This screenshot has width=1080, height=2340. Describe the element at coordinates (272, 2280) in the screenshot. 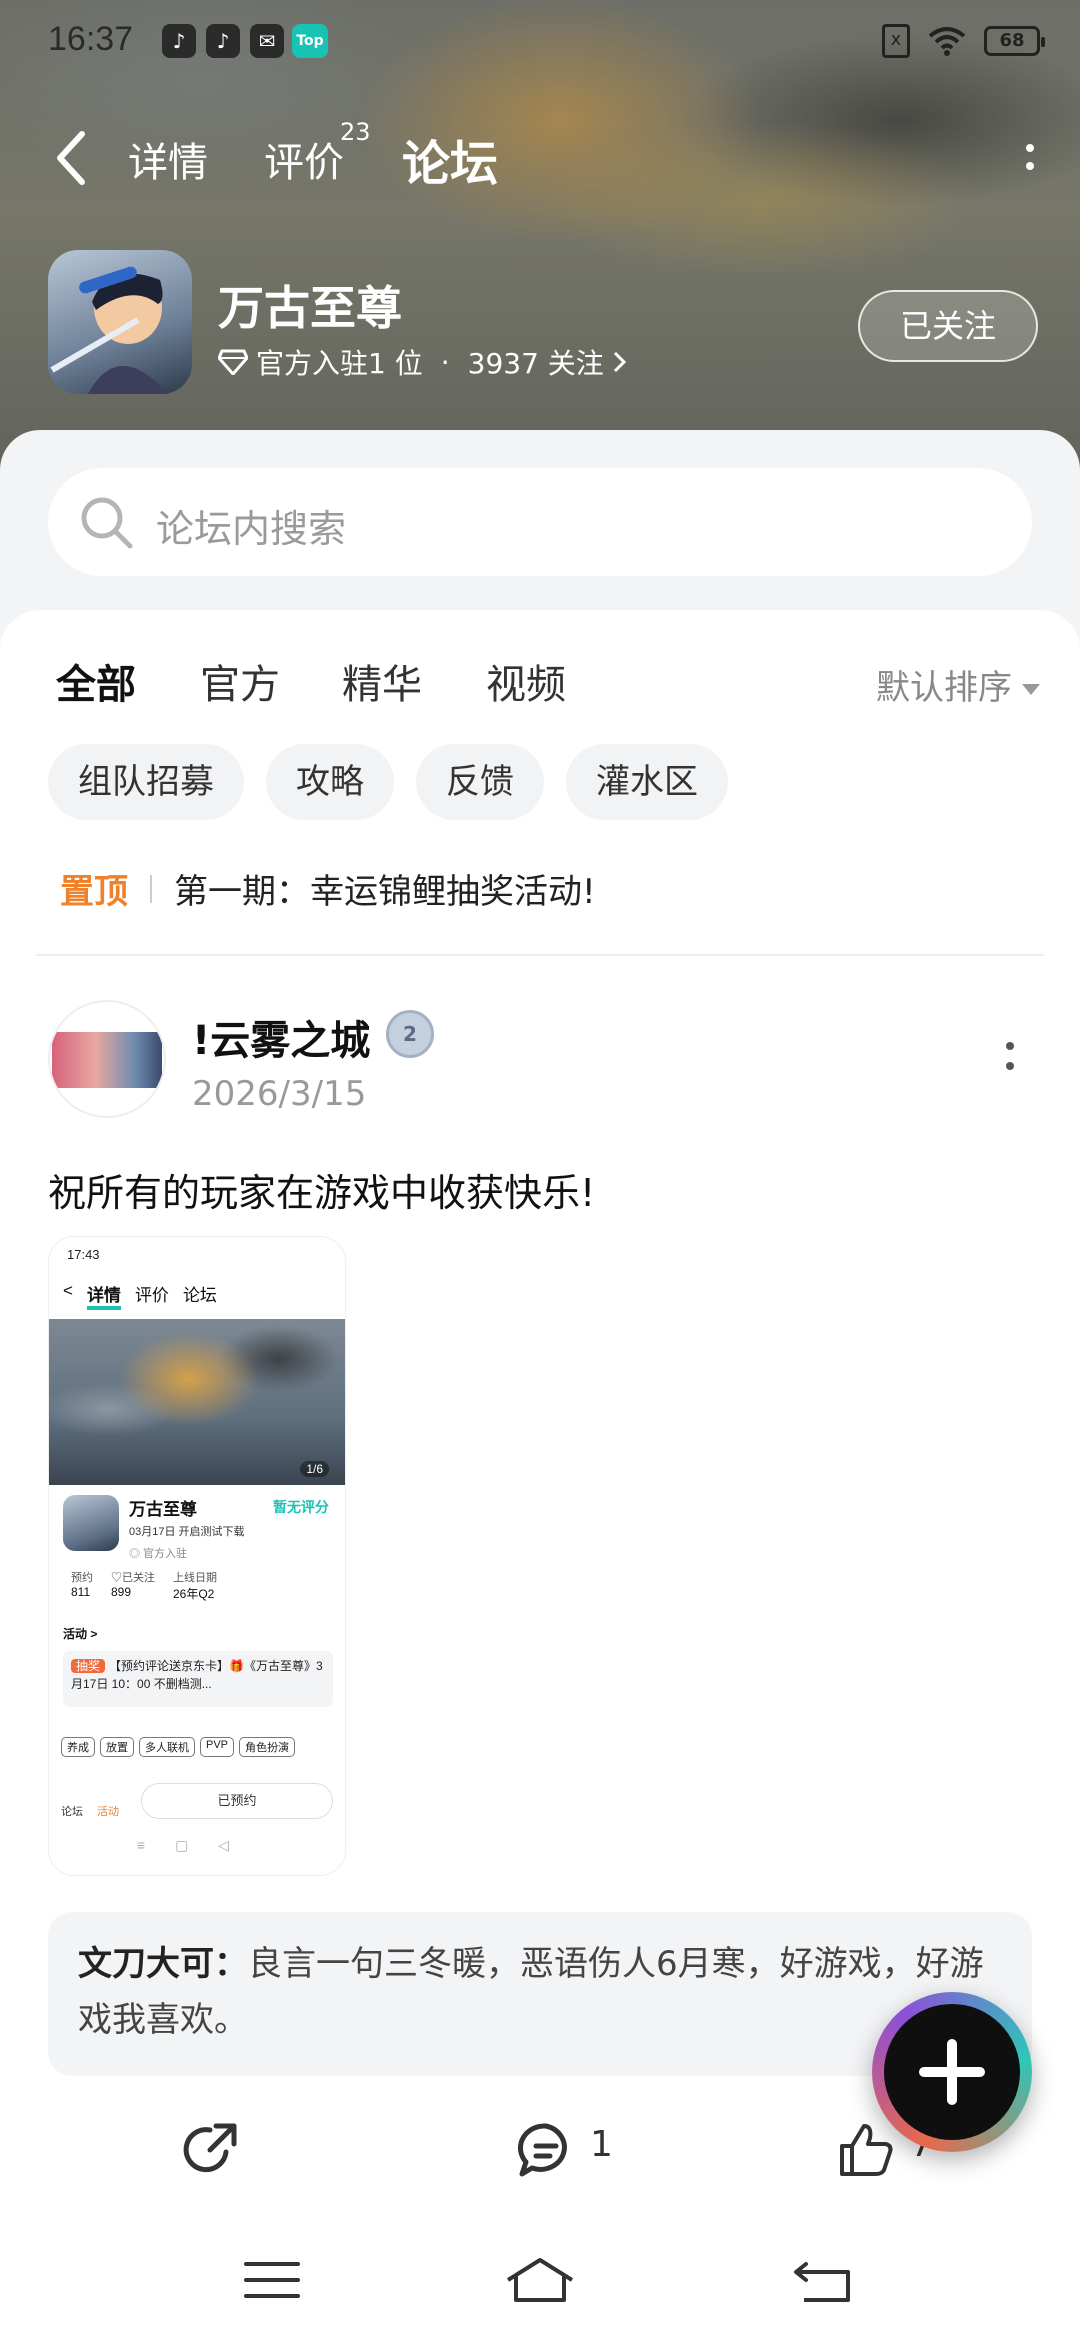

I see `menu-icon` at that location.